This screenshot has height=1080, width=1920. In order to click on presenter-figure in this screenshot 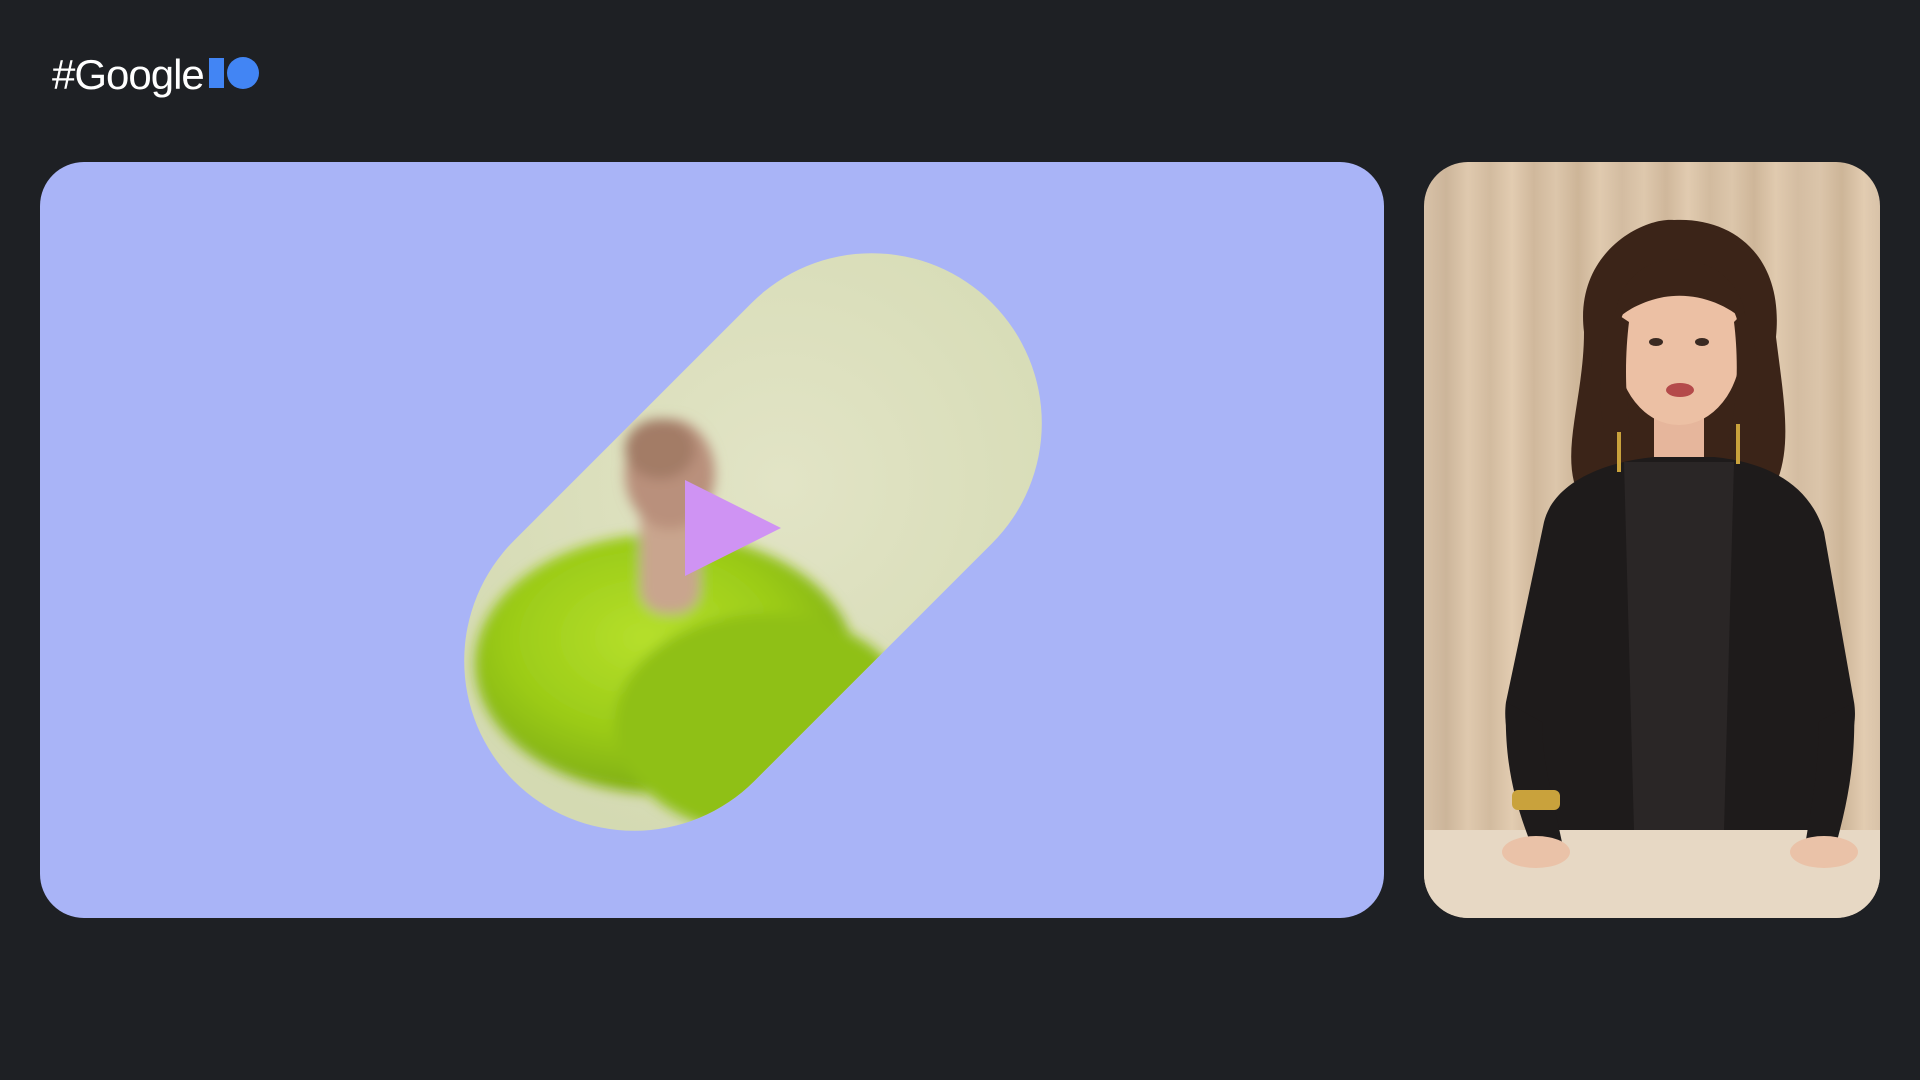, I will do `click(1680, 543)`.